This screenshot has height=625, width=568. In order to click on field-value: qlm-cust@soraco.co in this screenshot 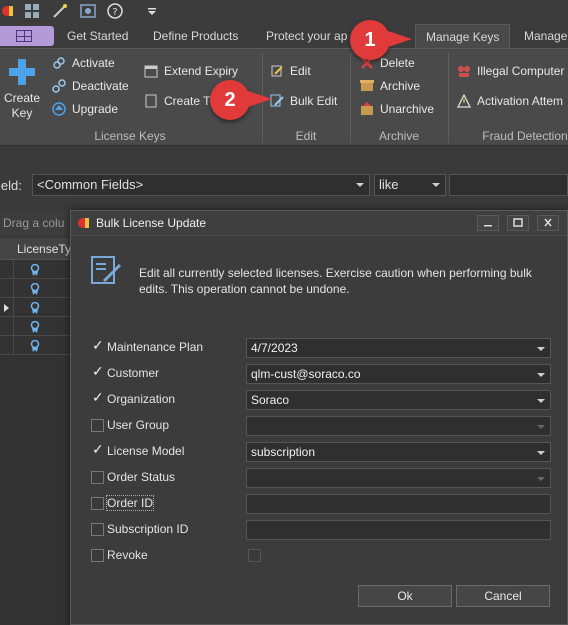, I will do `click(306, 374)`.